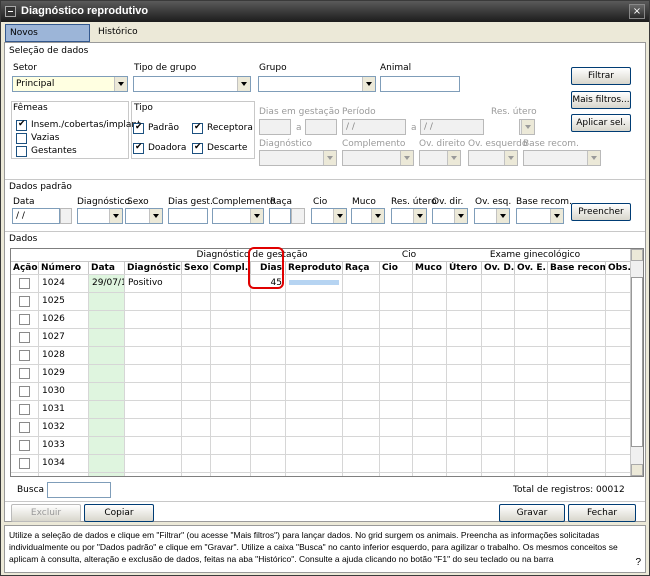 This screenshot has width=650, height=576. What do you see at coordinates (138, 128) in the screenshot?
I see `tipo-check-padrao` at bounding box center [138, 128].